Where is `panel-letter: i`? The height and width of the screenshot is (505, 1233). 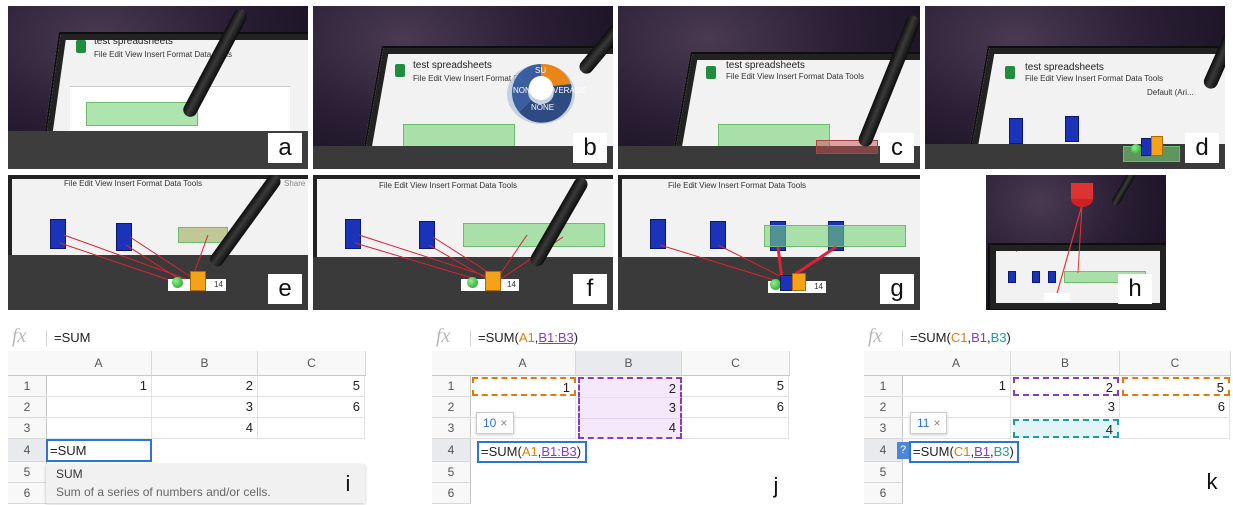 panel-letter: i is located at coordinates (348, 483).